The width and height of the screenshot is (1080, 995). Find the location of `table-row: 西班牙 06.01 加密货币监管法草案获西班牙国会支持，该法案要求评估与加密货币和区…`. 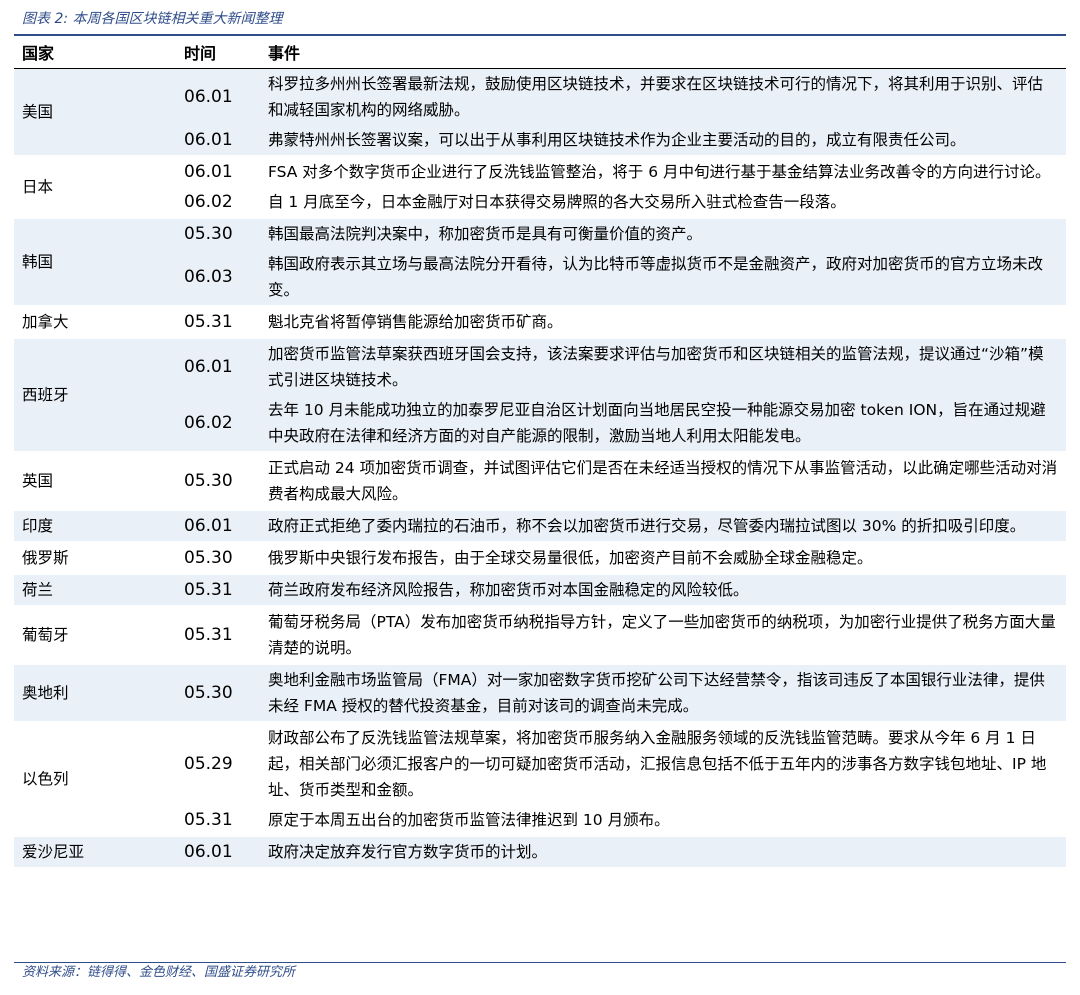

table-row: 西班牙 06.01 加密货币监管法草案获西班牙国会支持，该法案要求评估与加密货币和区… is located at coordinates (540, 394).